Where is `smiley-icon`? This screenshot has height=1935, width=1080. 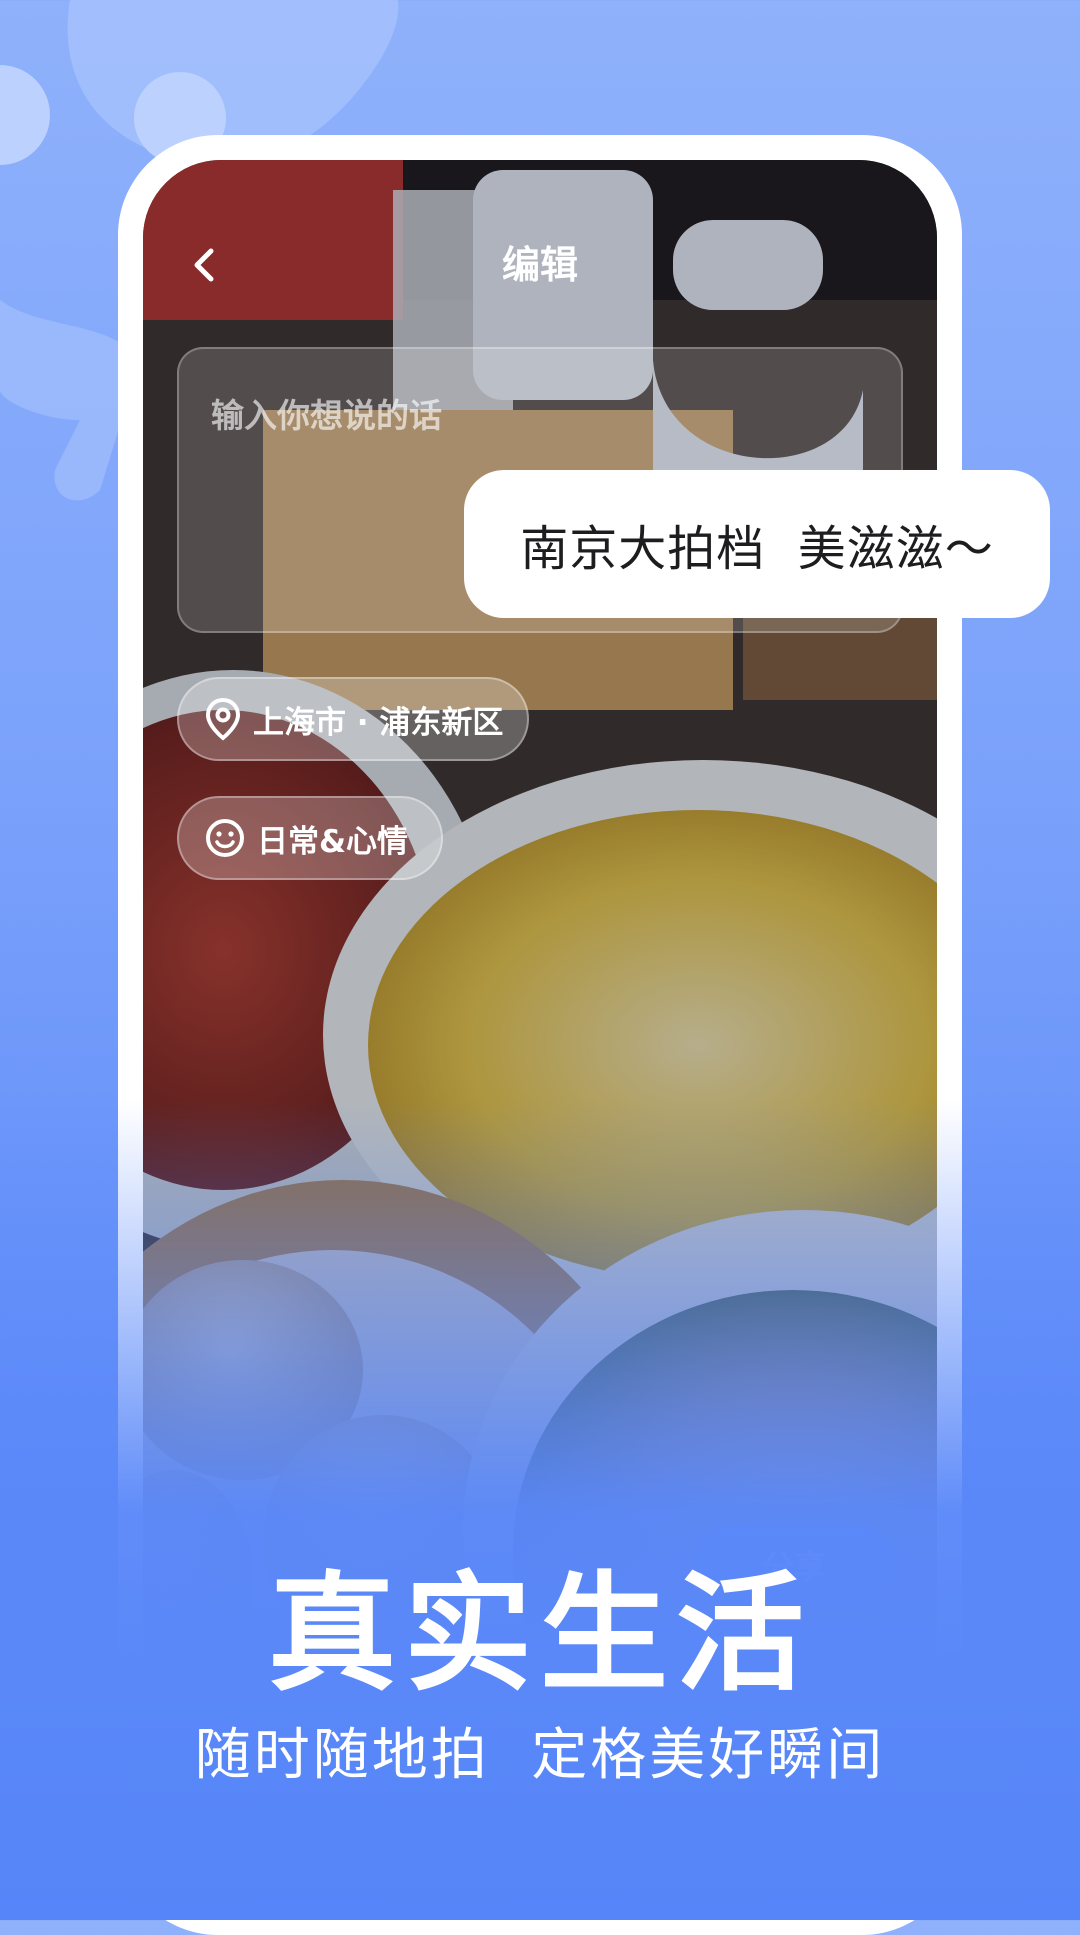 smiley-icon is located at coordinates (225, 838).